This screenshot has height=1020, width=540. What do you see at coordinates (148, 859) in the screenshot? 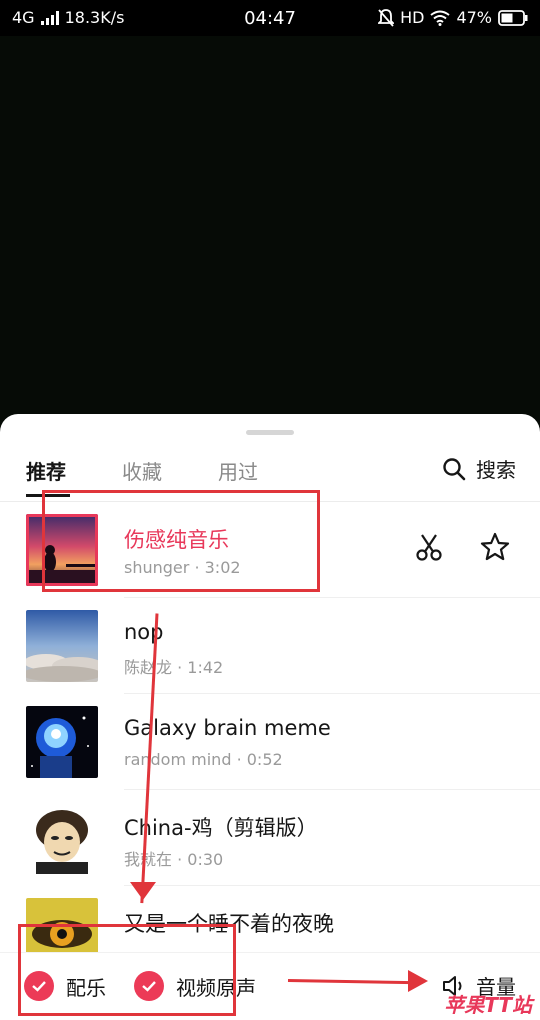
I see `song-artist: 我就在` at bounding box center [148, 859].